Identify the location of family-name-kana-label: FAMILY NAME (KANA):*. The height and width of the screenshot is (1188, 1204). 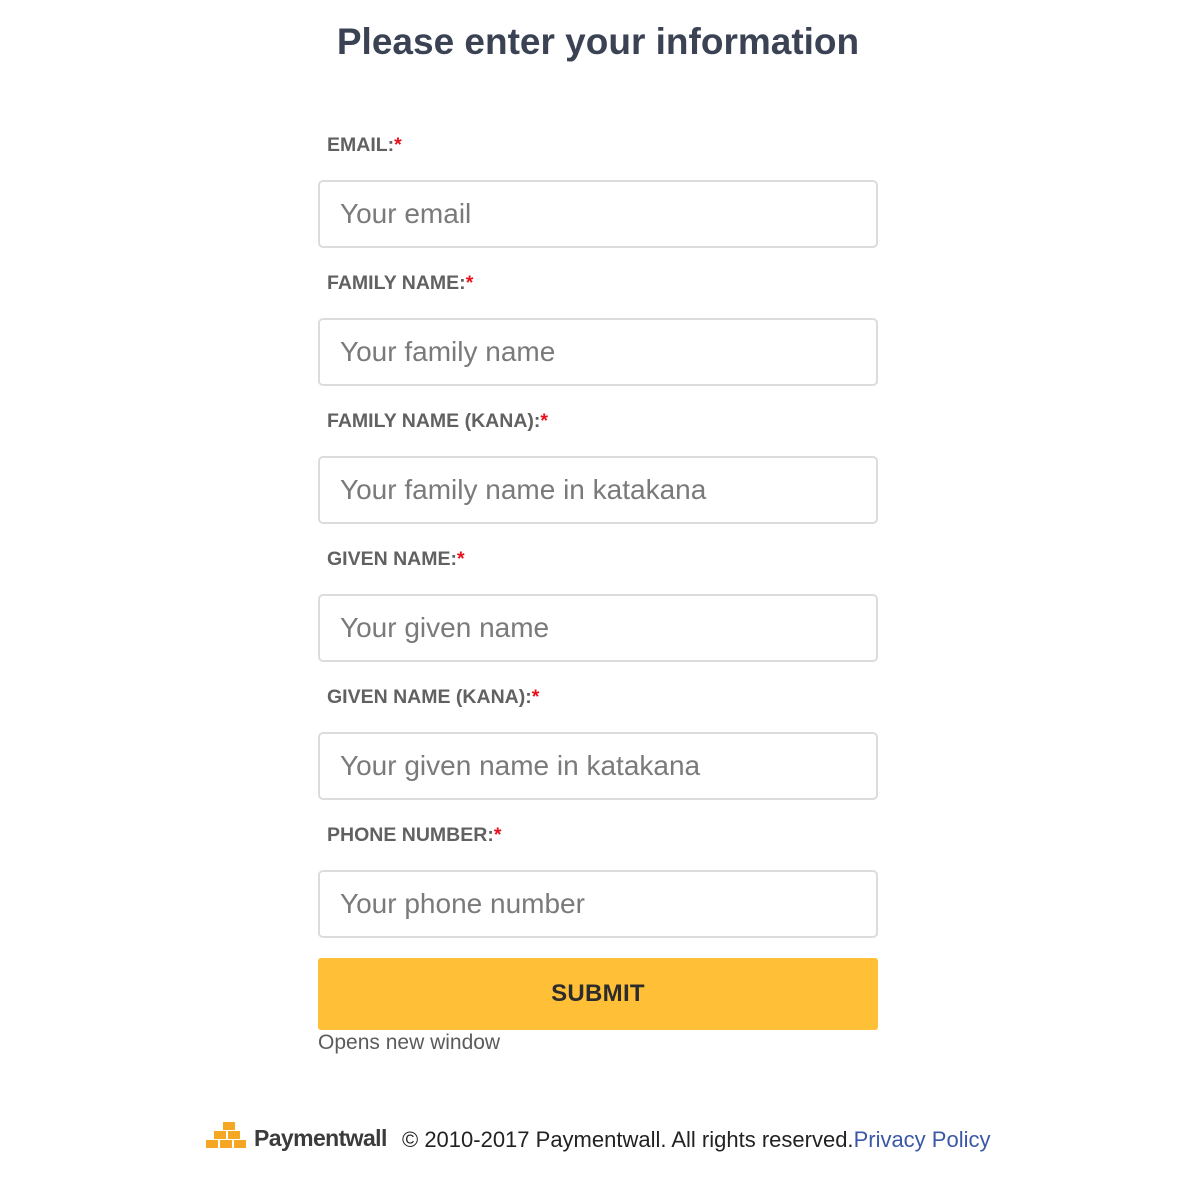
(438, 421).